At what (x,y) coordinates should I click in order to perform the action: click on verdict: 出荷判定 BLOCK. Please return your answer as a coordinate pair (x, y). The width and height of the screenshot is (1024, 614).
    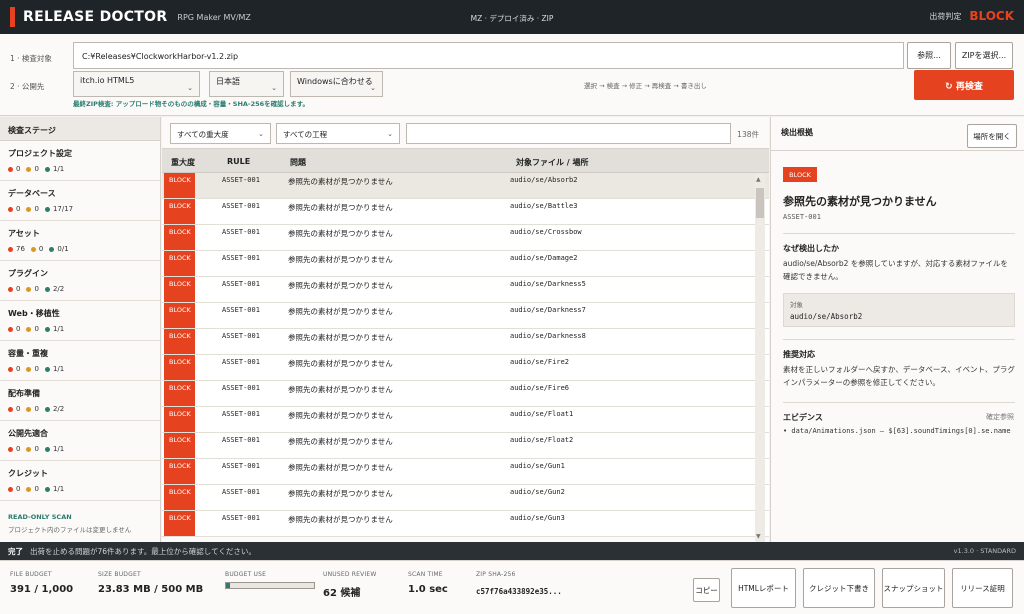
    Looking at the image, I should click on (971, 16).